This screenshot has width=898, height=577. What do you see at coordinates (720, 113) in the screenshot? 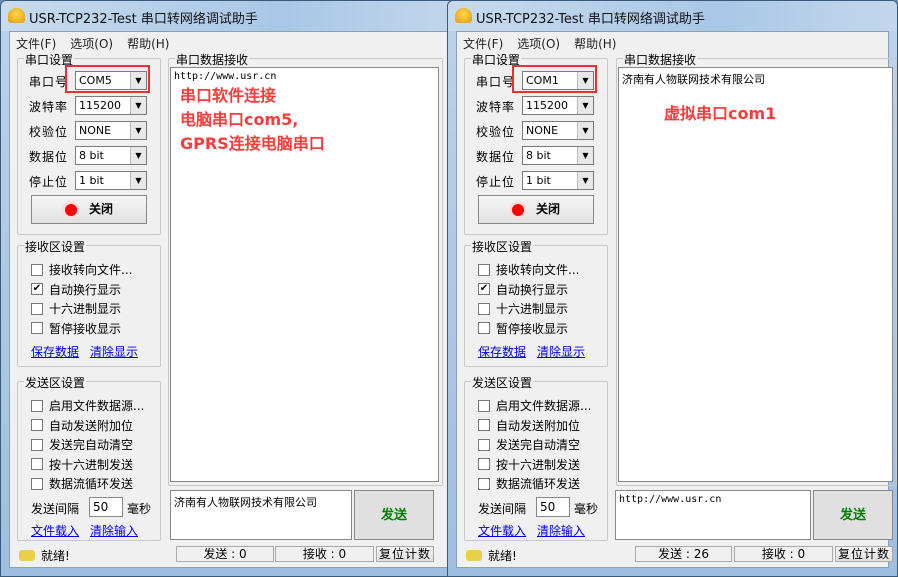
I see `annotation-line: 虚拟串口com1` at bounding box center [720, 113].